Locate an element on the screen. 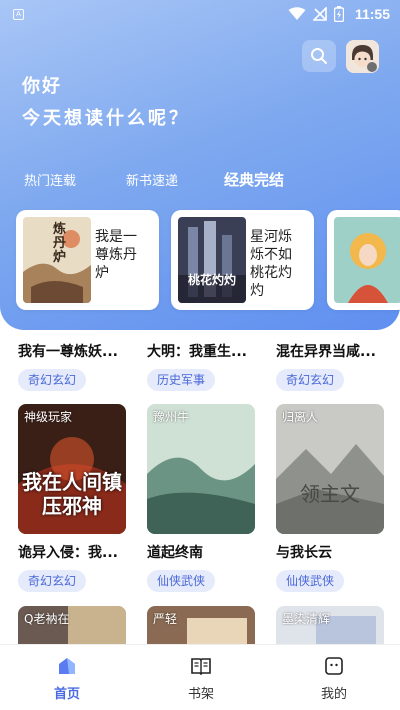 Image resolution: width=400 pixels, height=710 pixels. featured-book-card: 桃花灼灼 星河烁烁不如桃花灼灼 is located at coordinates (242, 260).